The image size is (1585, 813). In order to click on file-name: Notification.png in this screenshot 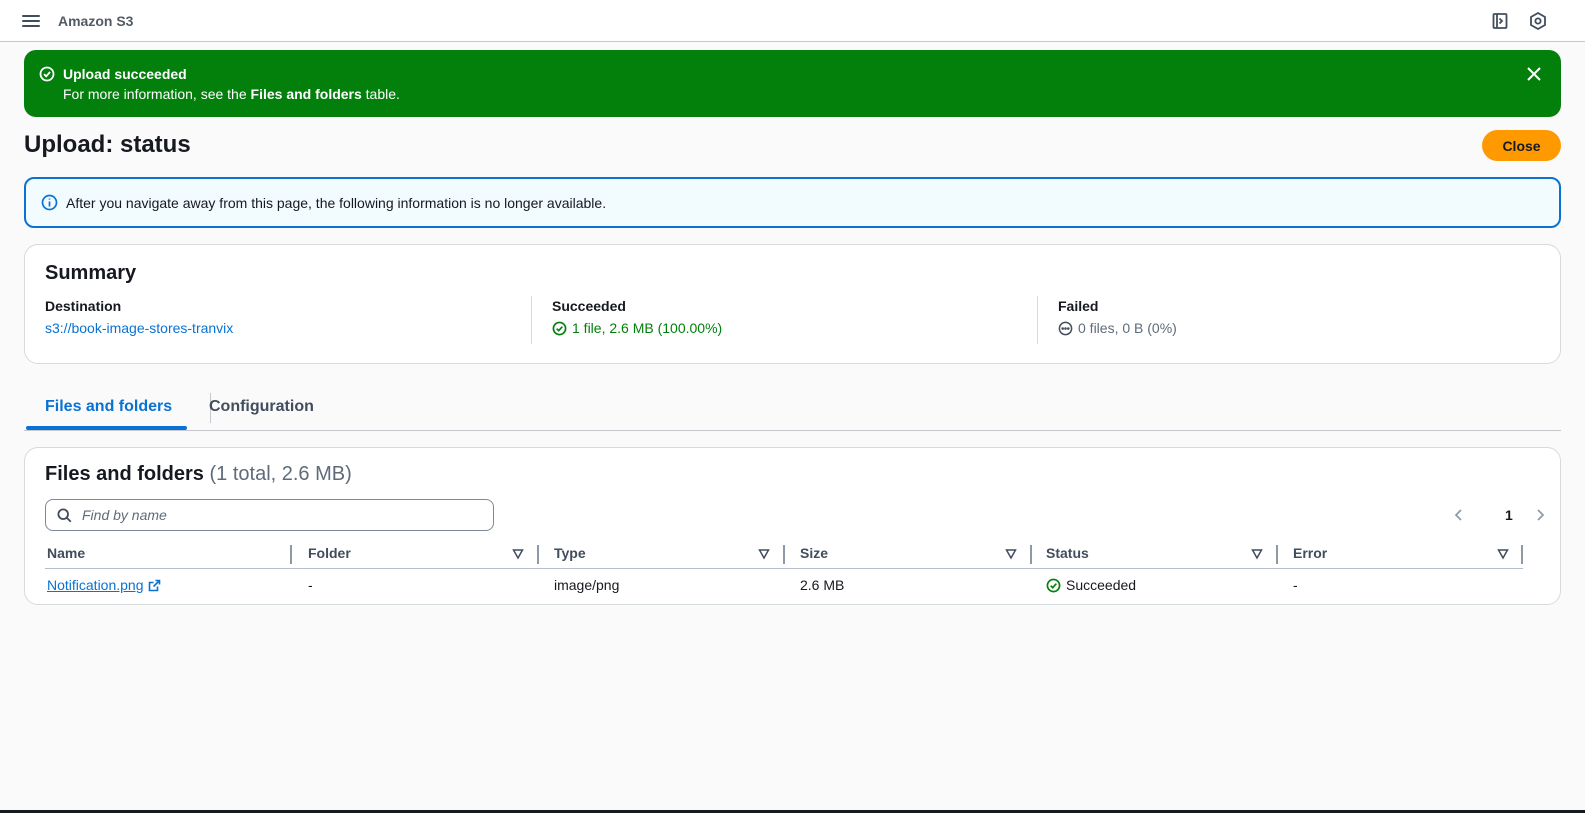, I will do `click(95, 585)`.